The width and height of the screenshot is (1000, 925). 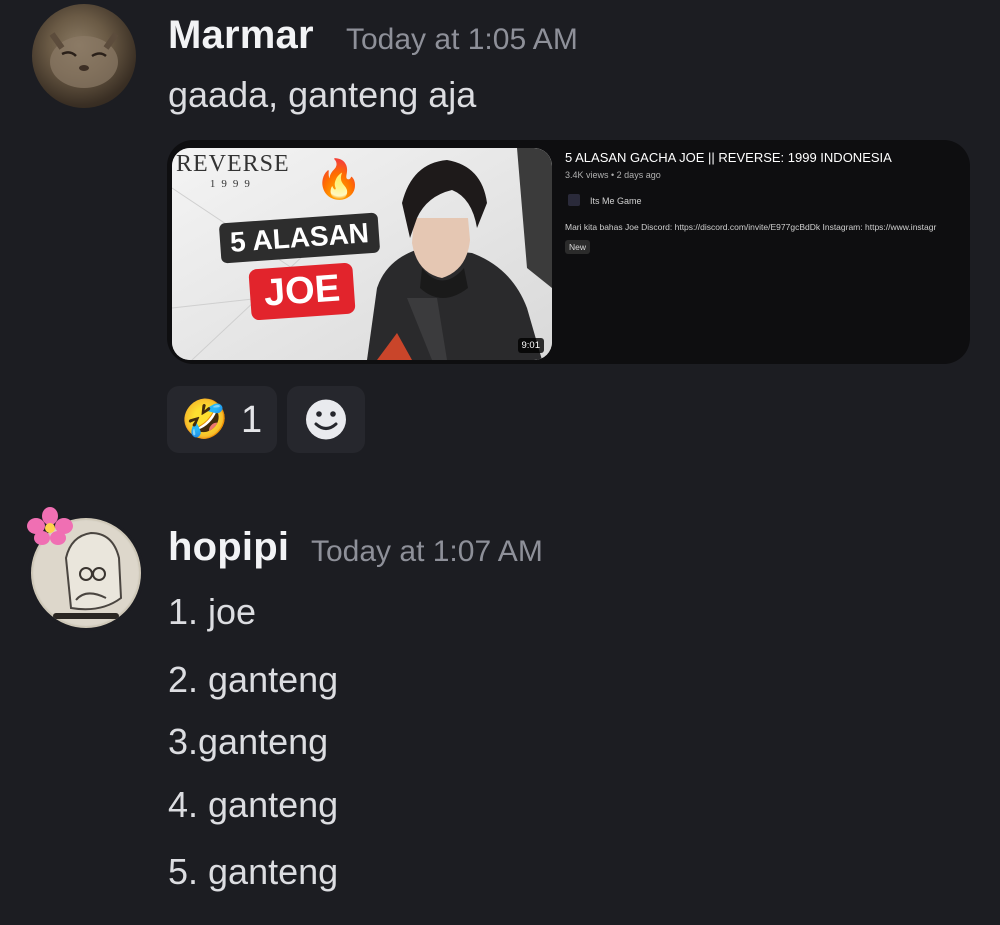 What do you see at coordinates (253, 804) in the screenshot?
I see `list-item: 4. ganteng` at bounding box center [253, 804].